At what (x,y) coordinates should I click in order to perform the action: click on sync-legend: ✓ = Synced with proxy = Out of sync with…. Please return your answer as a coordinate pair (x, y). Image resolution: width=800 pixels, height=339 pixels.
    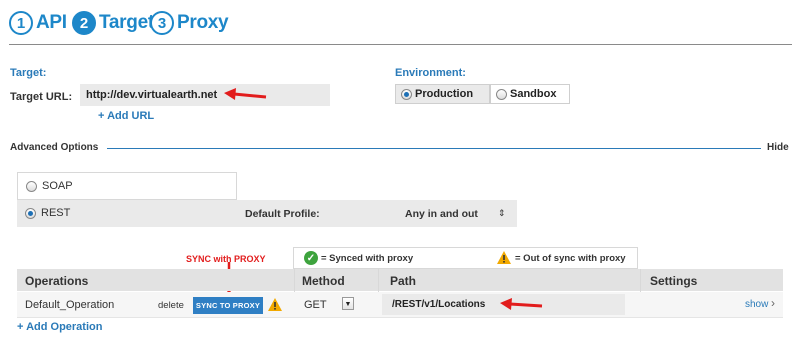
    Looking at the image, I should click on (465, 258).